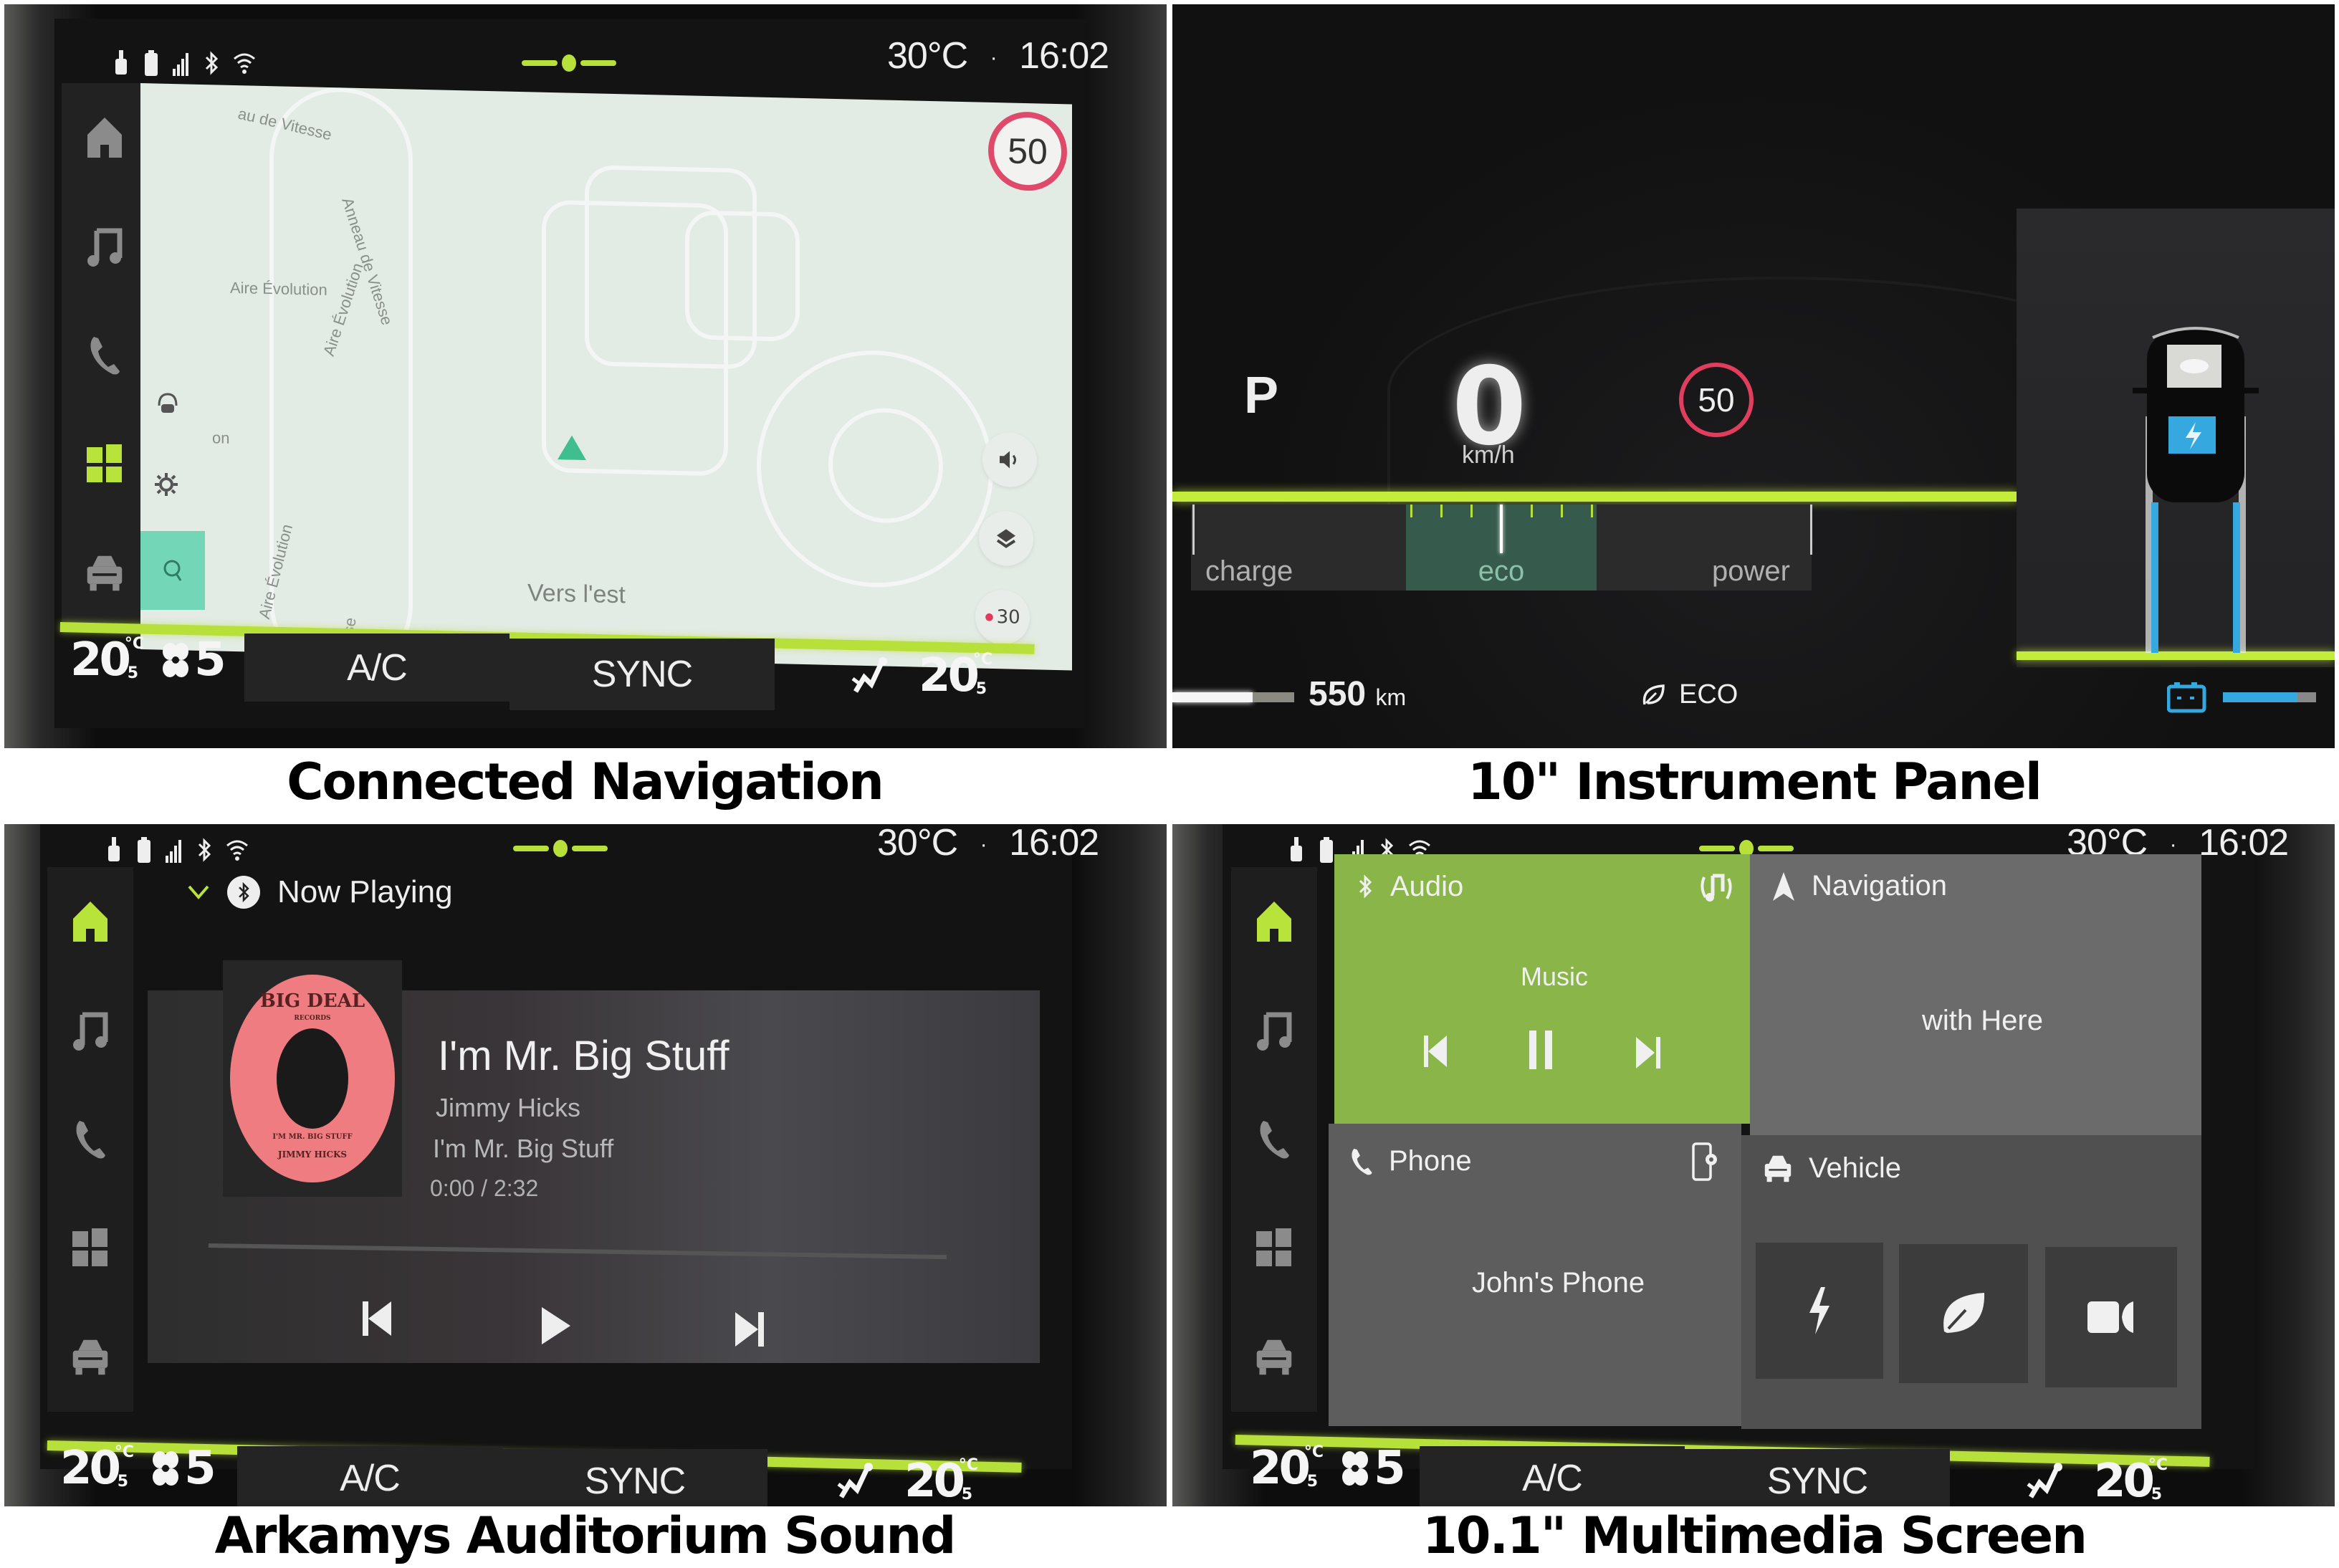 Image resolution: width=2339 pixels, height=1568 pixels. I want to click on poi-label: on, so click(221, 438).